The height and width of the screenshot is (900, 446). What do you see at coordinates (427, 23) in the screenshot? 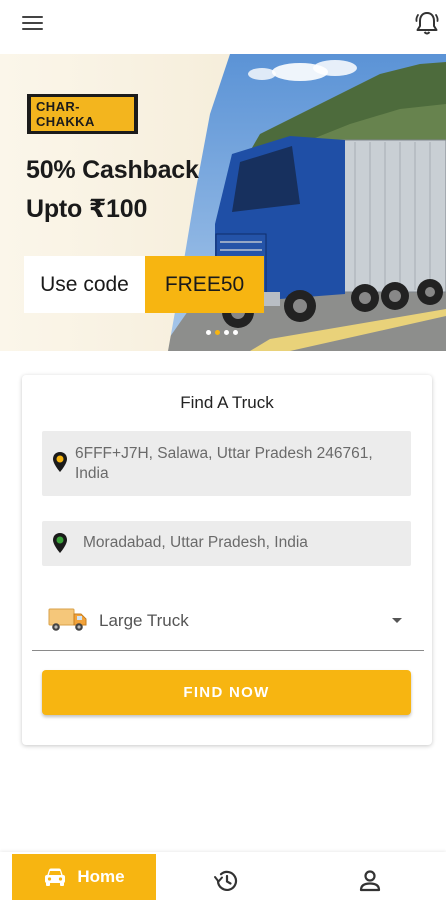
I see `bell-icon` at bounding box center [427, 23].